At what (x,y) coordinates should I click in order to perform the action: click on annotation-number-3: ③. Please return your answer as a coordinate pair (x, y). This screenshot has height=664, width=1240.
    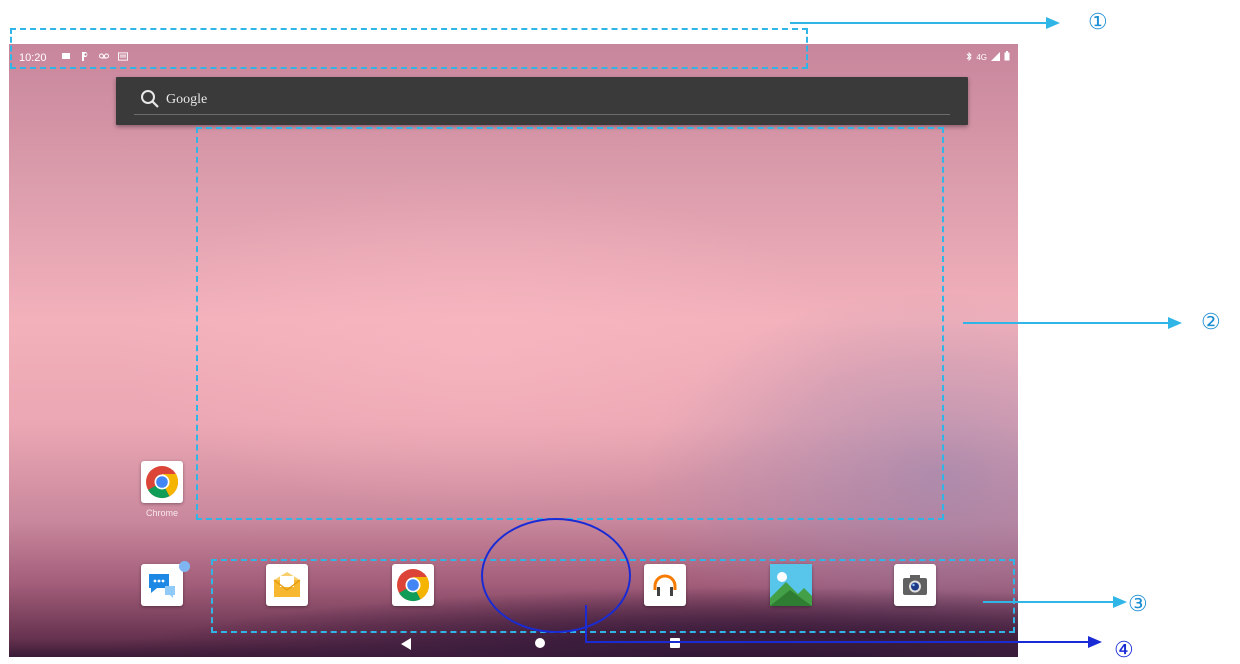
    Looking at the image, I should click on (1138, 604).